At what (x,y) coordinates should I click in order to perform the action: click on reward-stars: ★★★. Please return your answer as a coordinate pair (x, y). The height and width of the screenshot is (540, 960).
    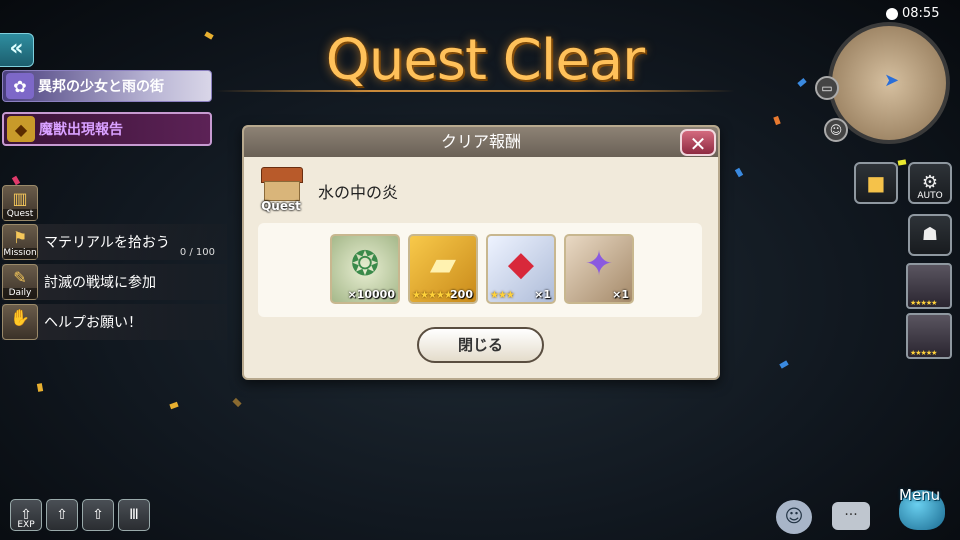
    Looking at the image, I should click on (502, 295).